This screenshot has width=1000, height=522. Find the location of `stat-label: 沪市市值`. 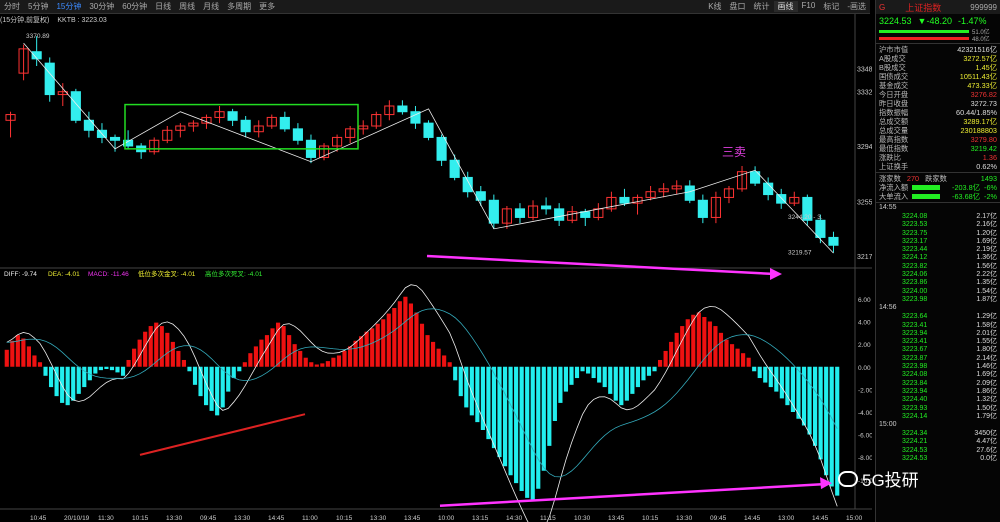

stat-label: 沪市市值 is located at coordinates (894, 49).